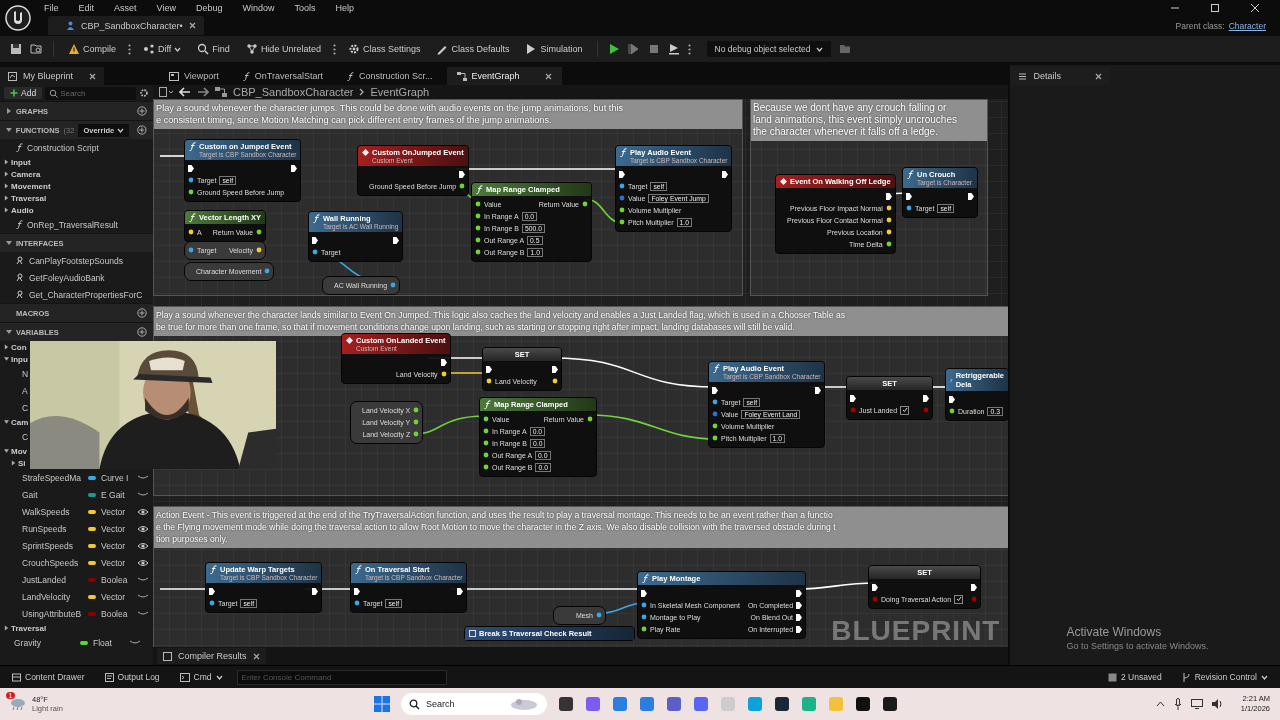  What do you see at coordinates (36, 49) in the screenshot?
I see `browse-icon` at bounding box center [36, 49].